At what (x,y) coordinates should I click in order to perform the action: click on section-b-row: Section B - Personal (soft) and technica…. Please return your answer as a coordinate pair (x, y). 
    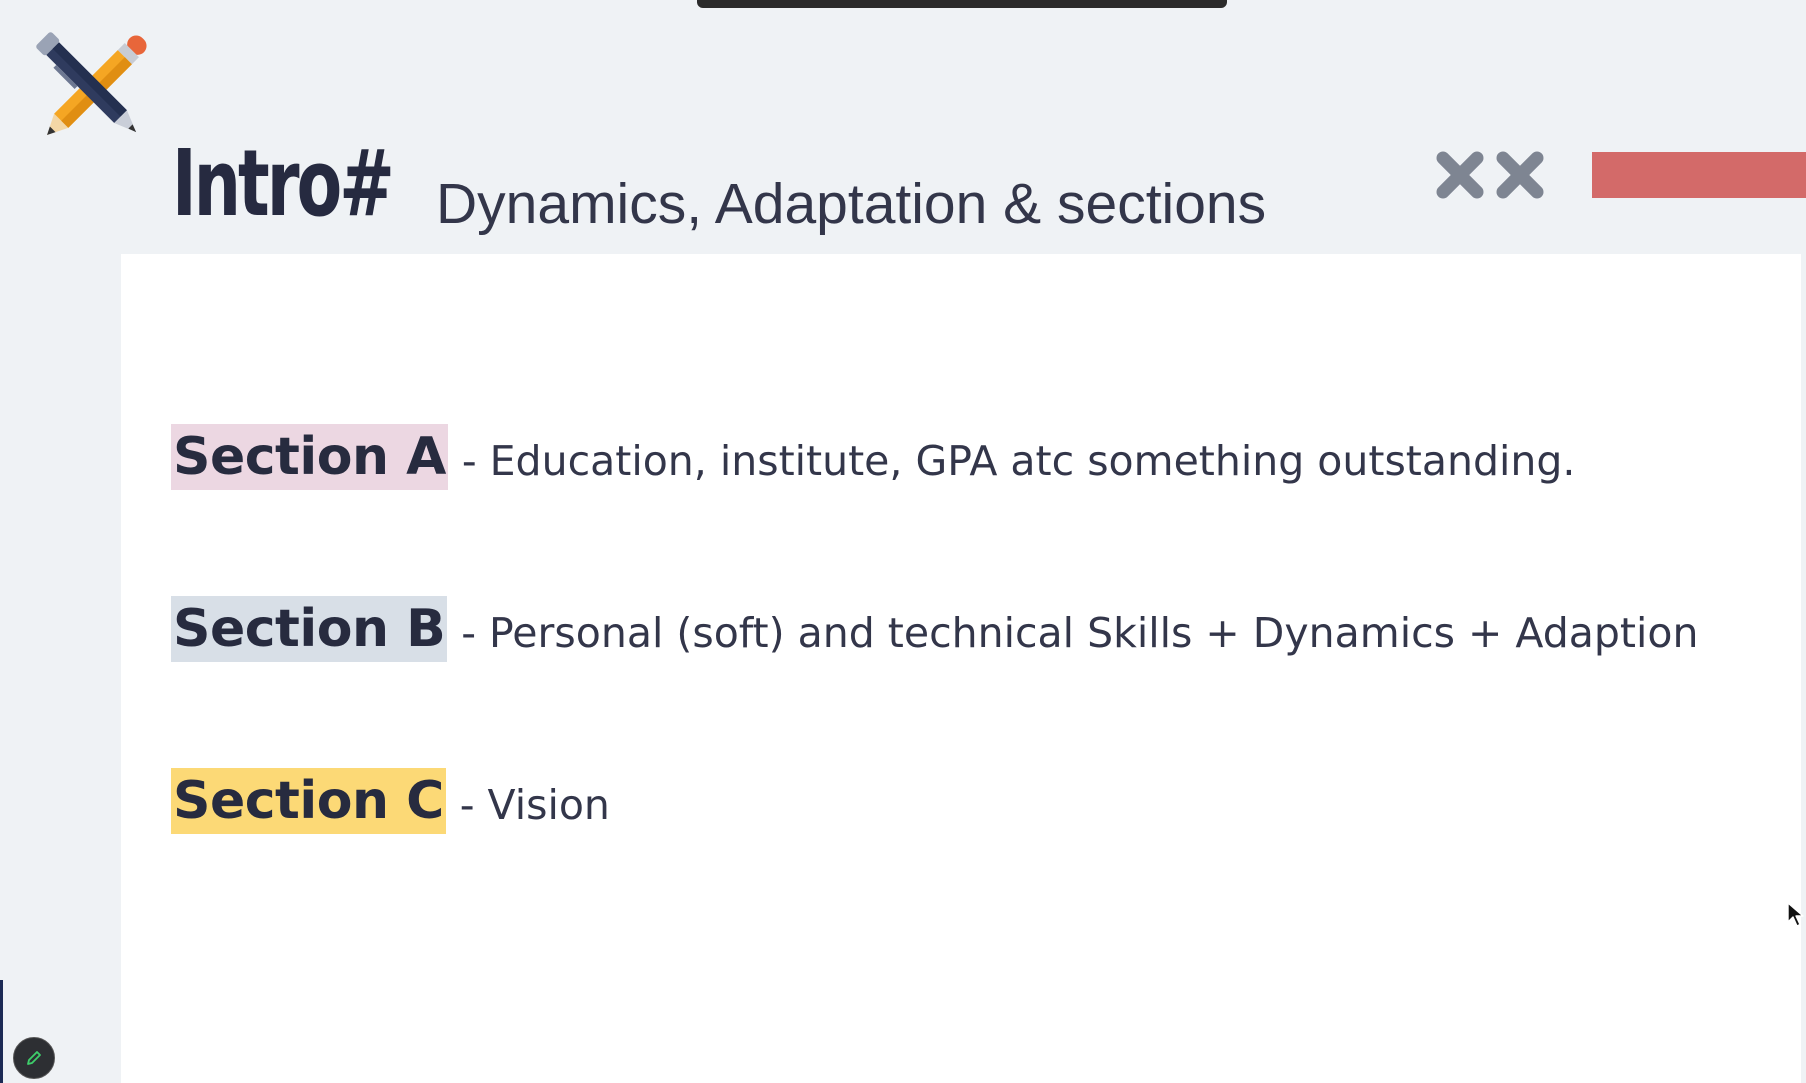
    Looking at the image, I should click on (934, 629).